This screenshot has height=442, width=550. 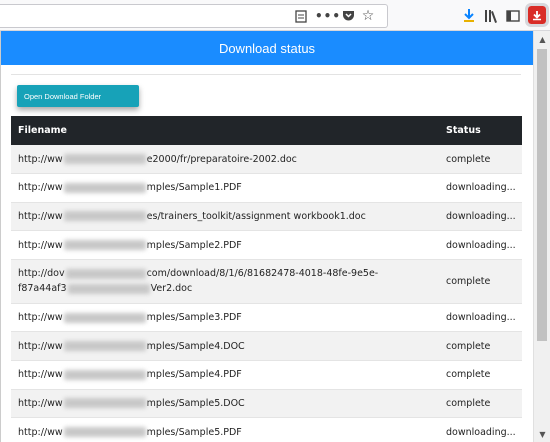 What do you see at coordinates (542, 434) in the screenshot?
I see `scroll-down-arrow-icon: ▼` at bounding box center [542, 434].